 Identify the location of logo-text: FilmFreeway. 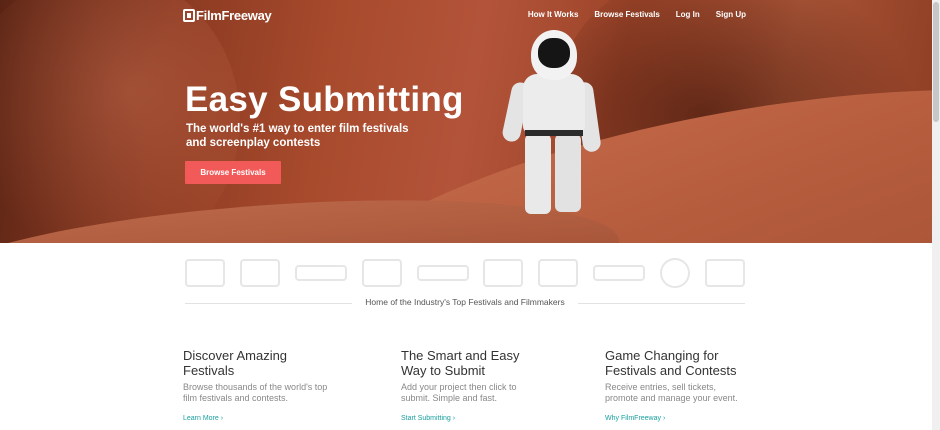
(234, 15).